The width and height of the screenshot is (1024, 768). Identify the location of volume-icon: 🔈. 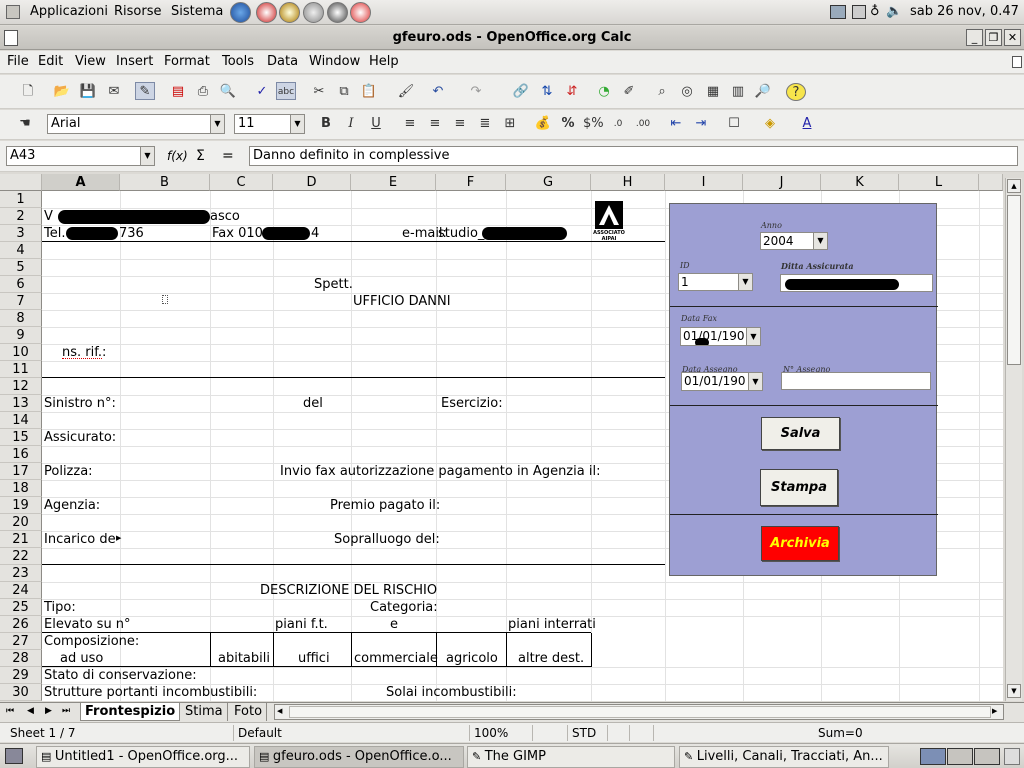
(894, 11).